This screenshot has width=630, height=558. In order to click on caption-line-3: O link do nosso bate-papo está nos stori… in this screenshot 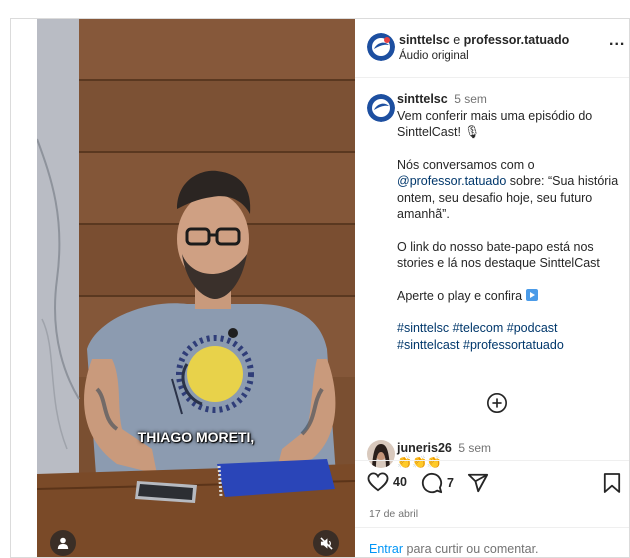, I will do `click(498, 255)`.